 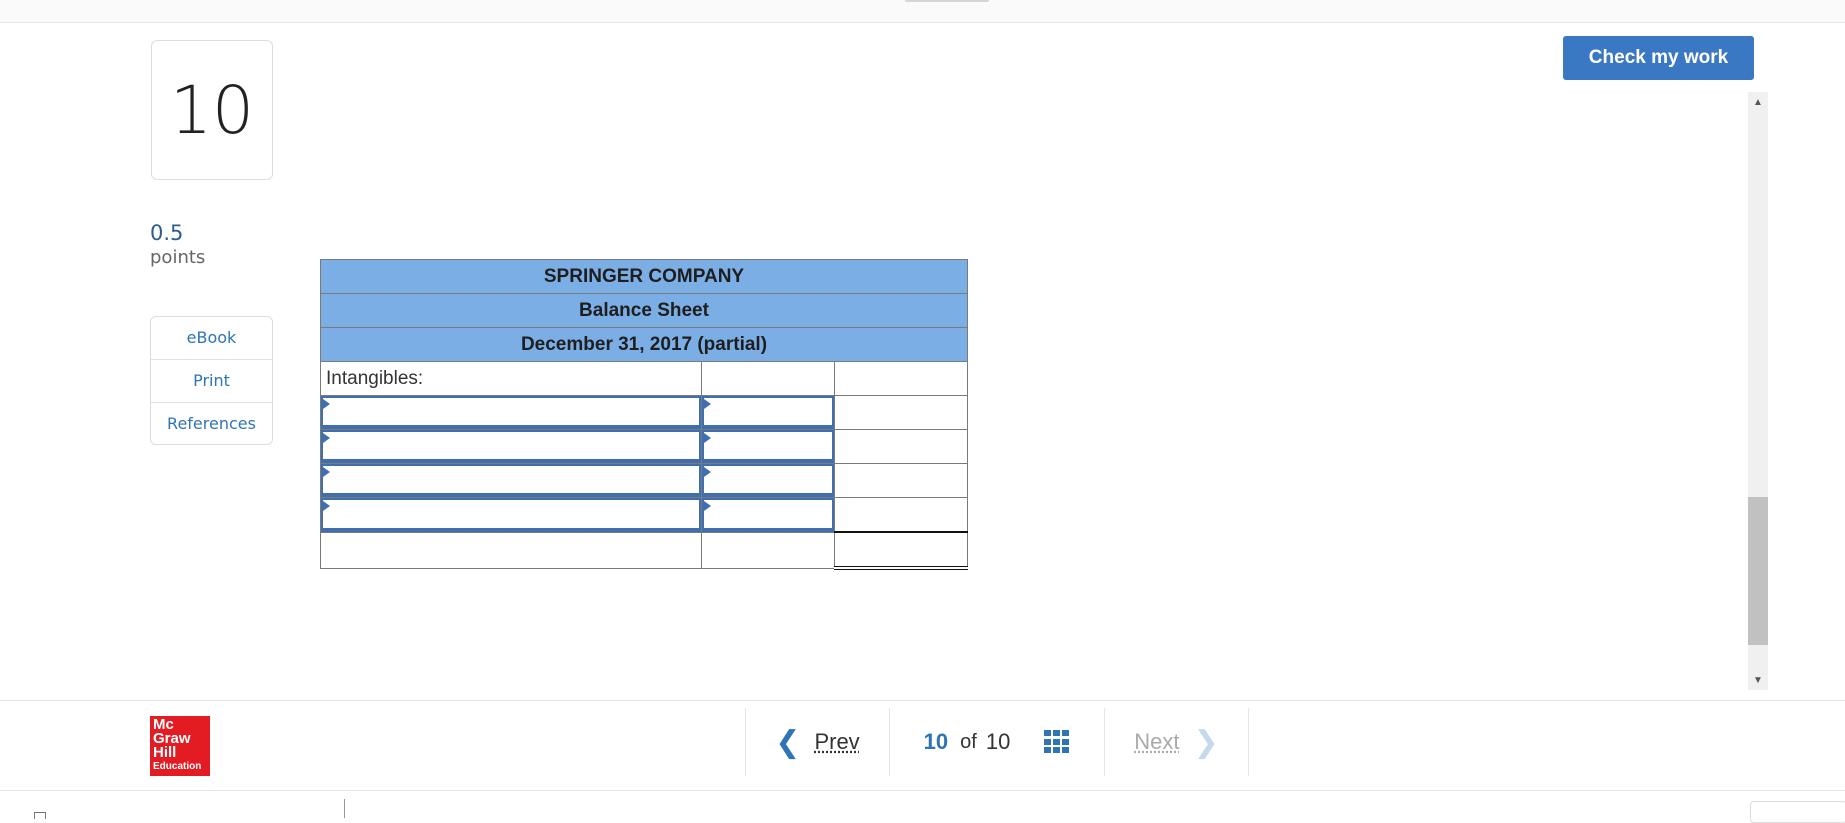 I want to click on grid-icon, so click(x=1057, y=742).